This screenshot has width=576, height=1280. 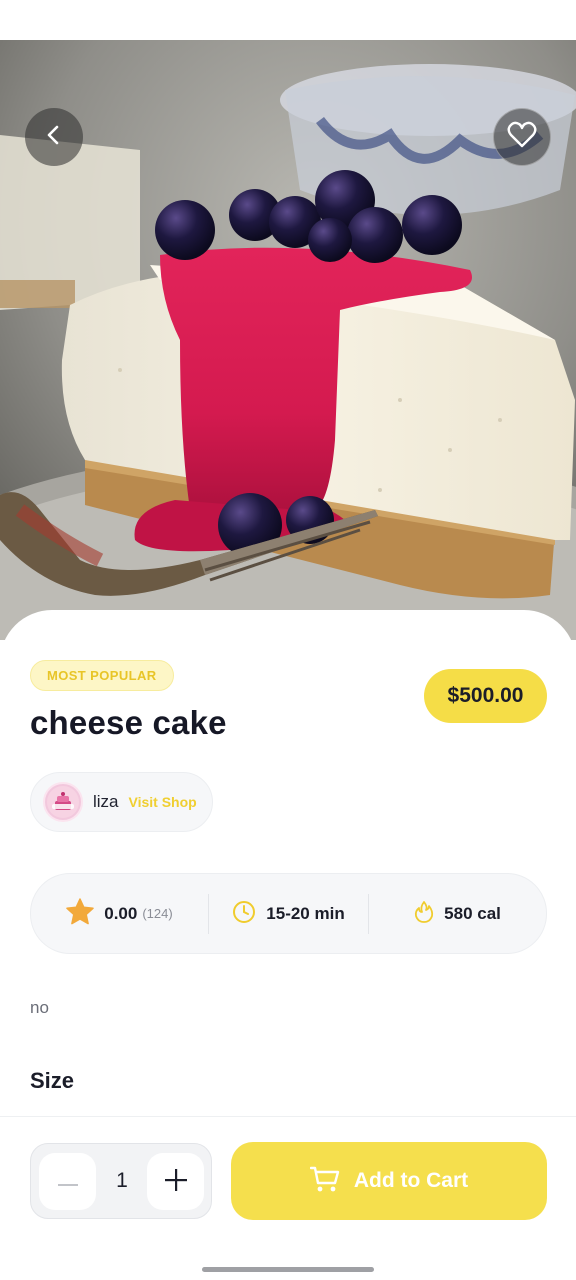 I want to click on chevron-left-icon, so click(x=54, y=137).